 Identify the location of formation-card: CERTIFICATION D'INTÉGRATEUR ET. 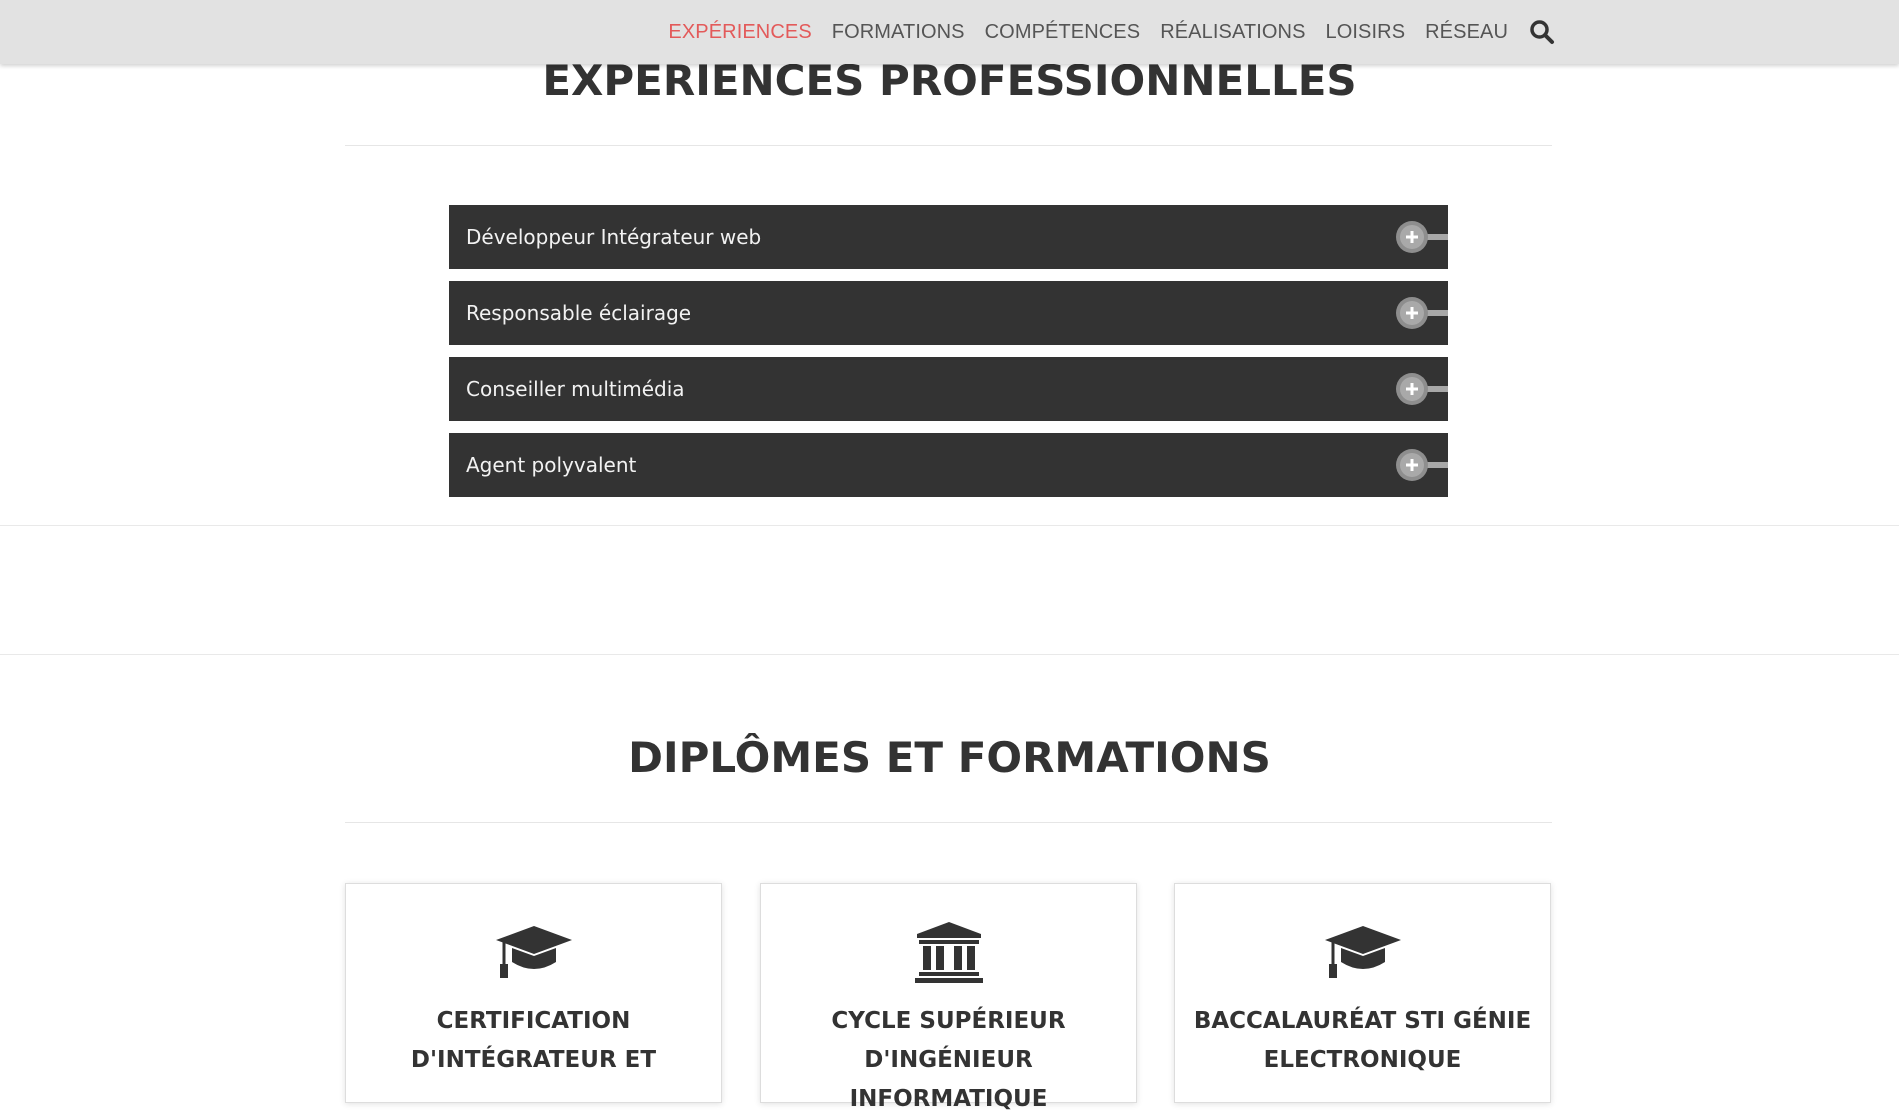
(533, 993).